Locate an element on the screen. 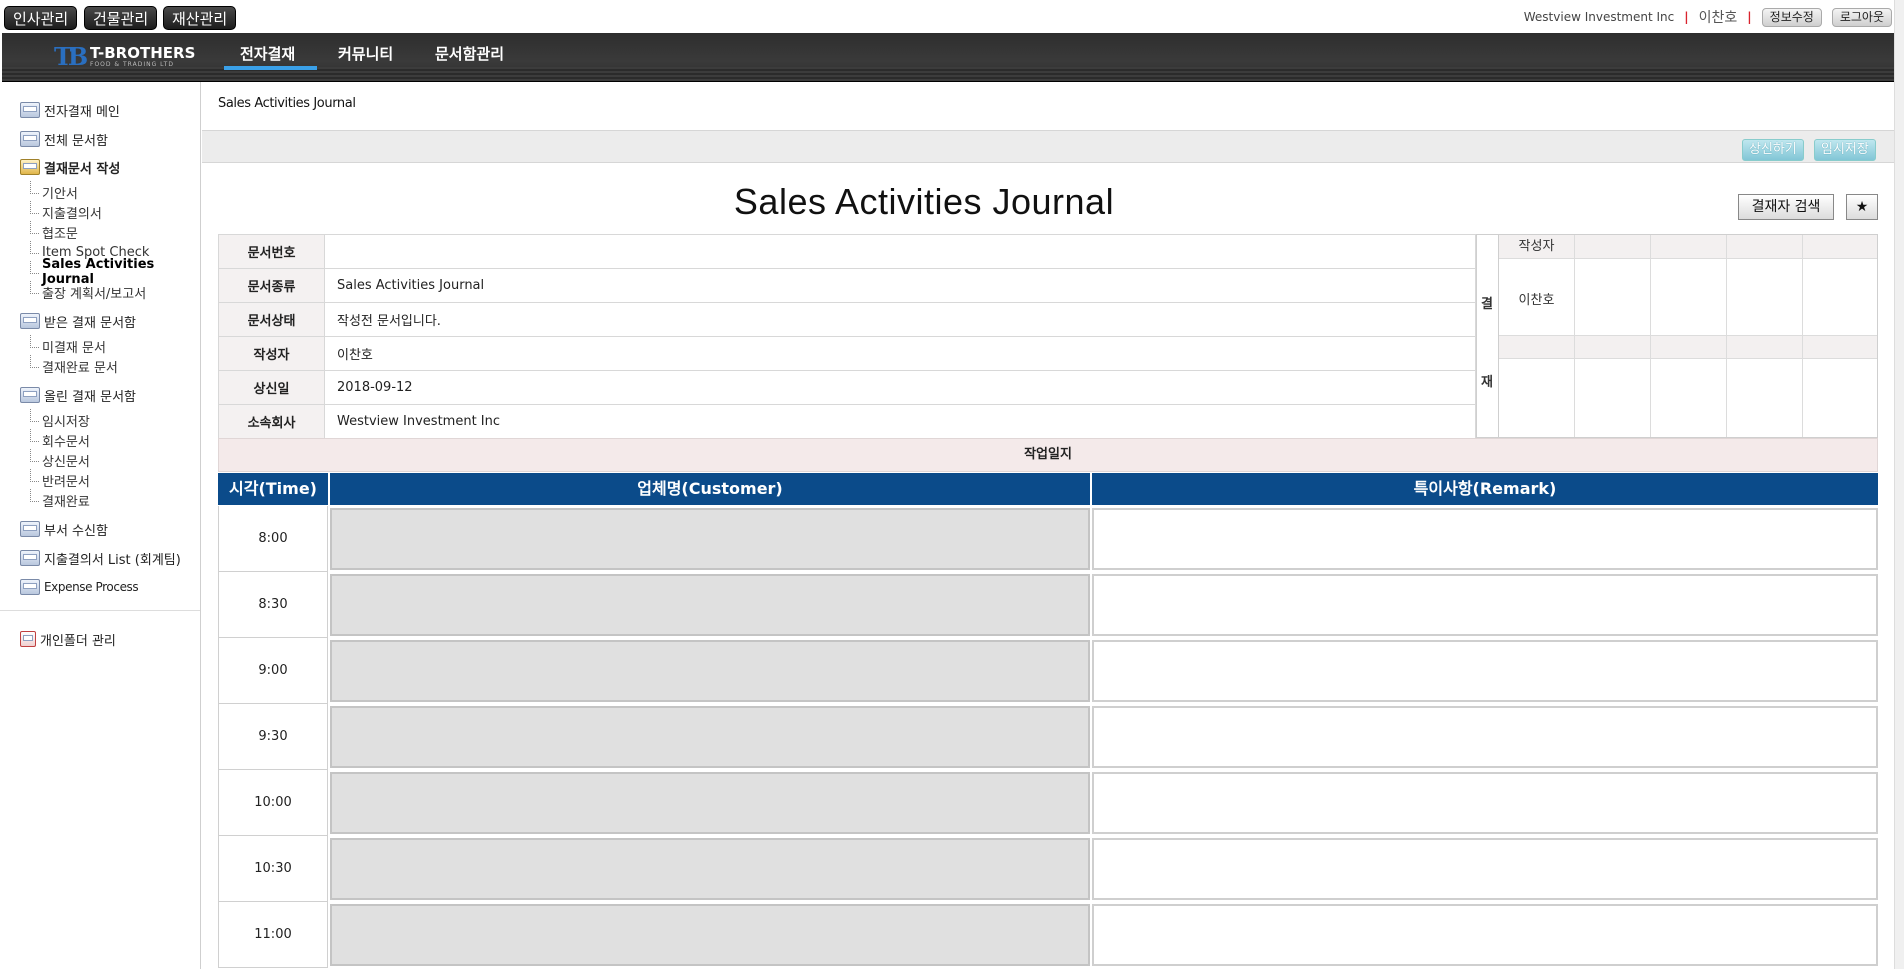  sidebar-subitem-business-trip: 출장 계획서/보고서 is located at coordinates (88, 291).